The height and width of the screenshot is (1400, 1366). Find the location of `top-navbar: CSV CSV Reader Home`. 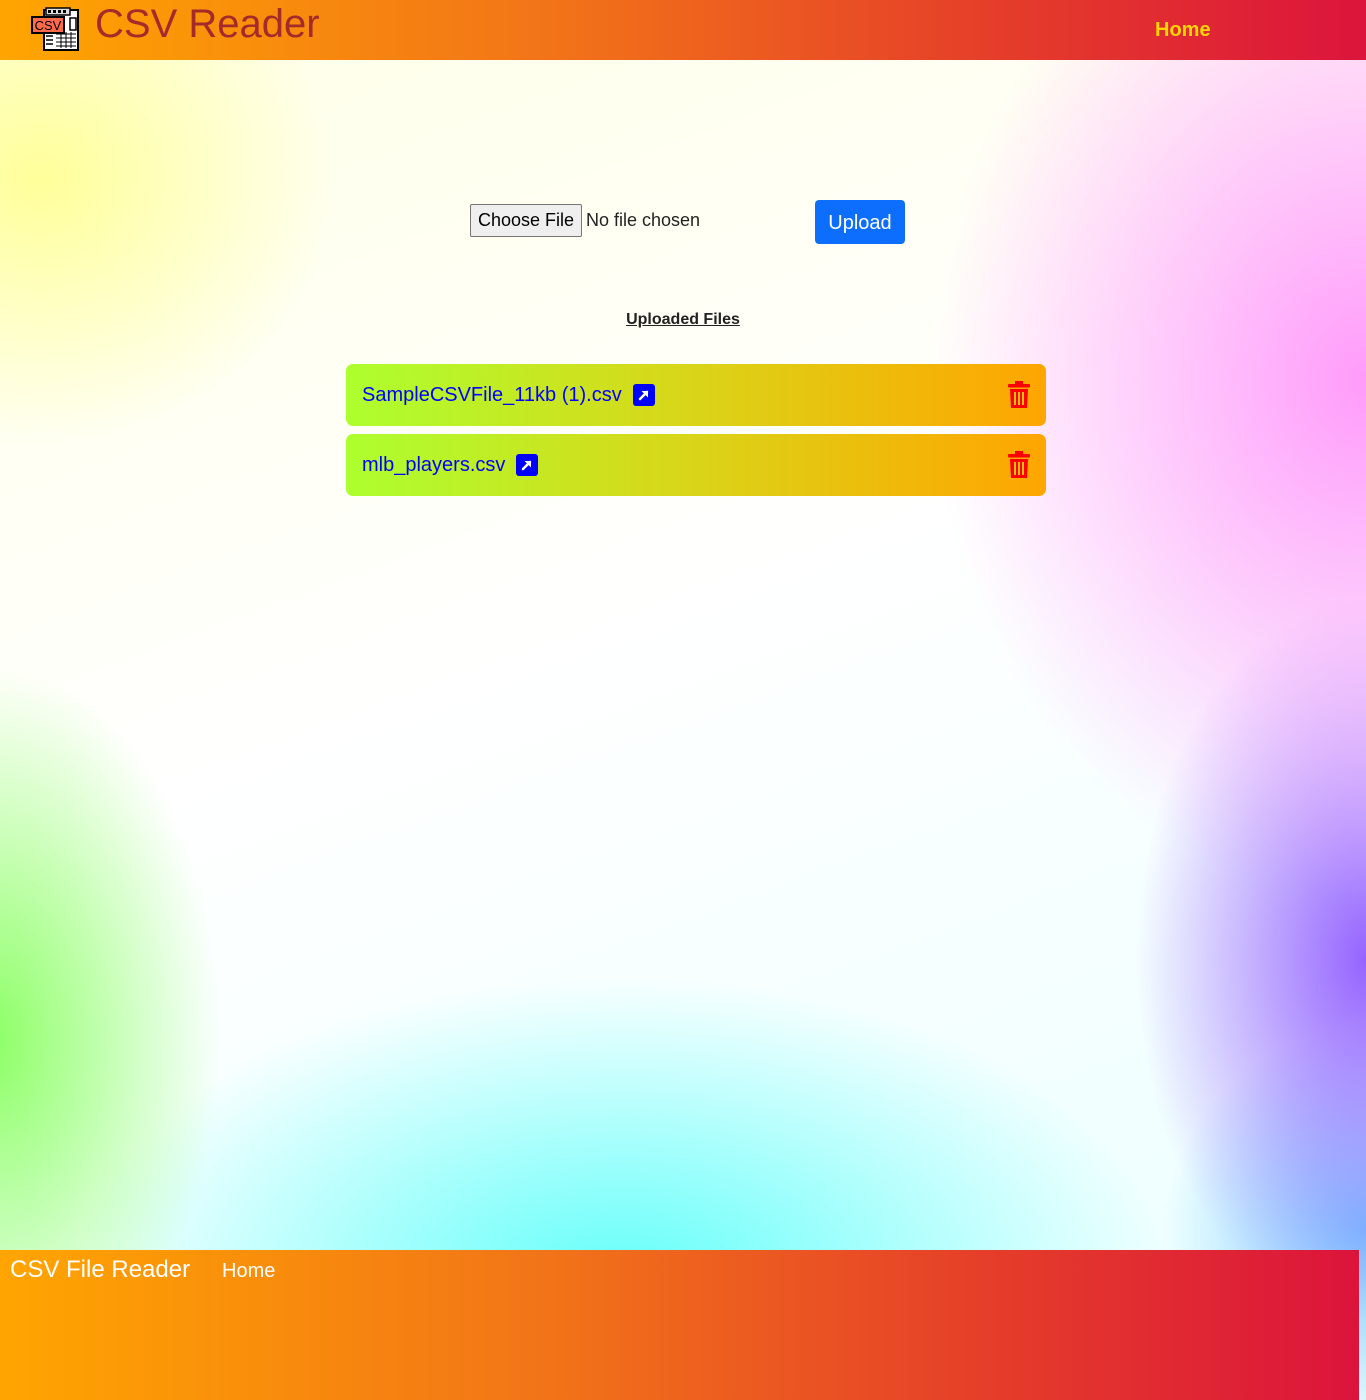

top-navbar: CSV CSV Reader Home is located at coordinates (683, 30).